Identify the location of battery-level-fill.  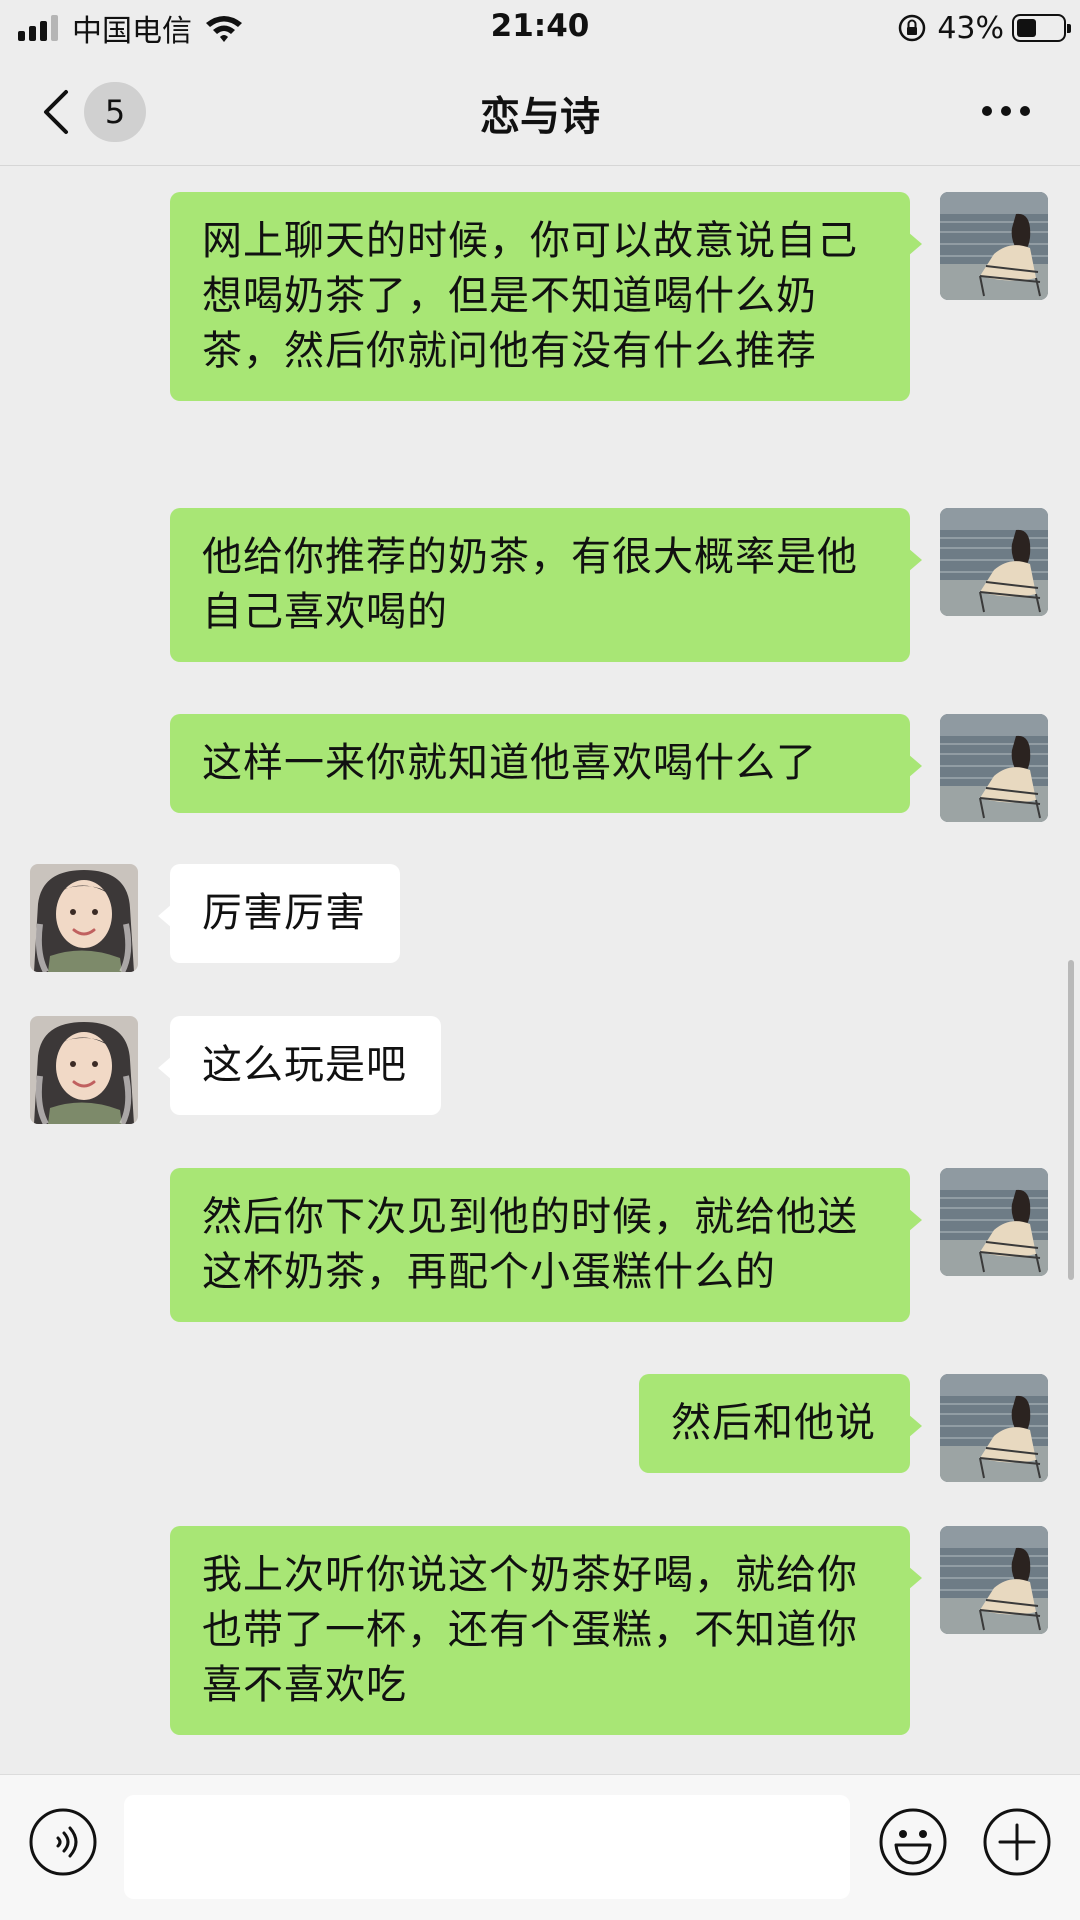
(1026, 28).